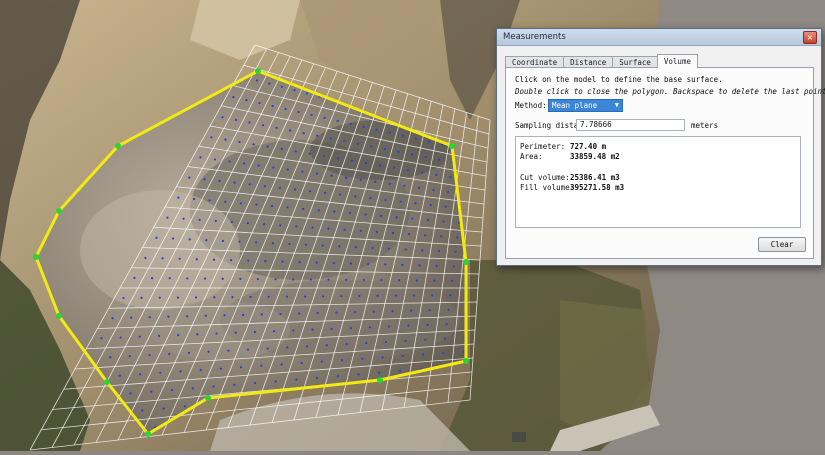 This screenshot has height=455, width=825. I want to click on dialog-titlebar: Measurements ×, so click(659, 37).